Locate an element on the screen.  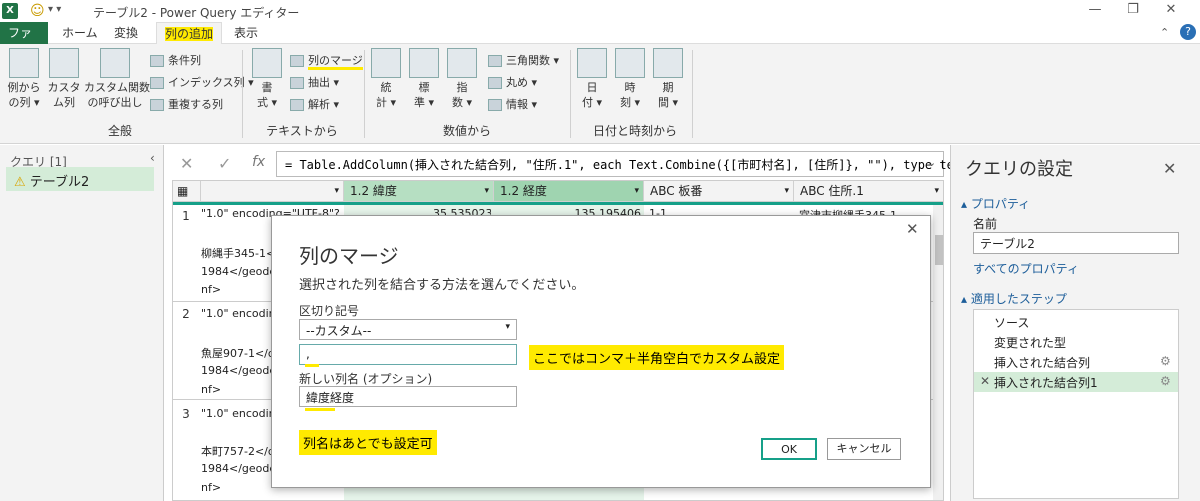
tab-home: ホーム is located at coordinates (80, 33).